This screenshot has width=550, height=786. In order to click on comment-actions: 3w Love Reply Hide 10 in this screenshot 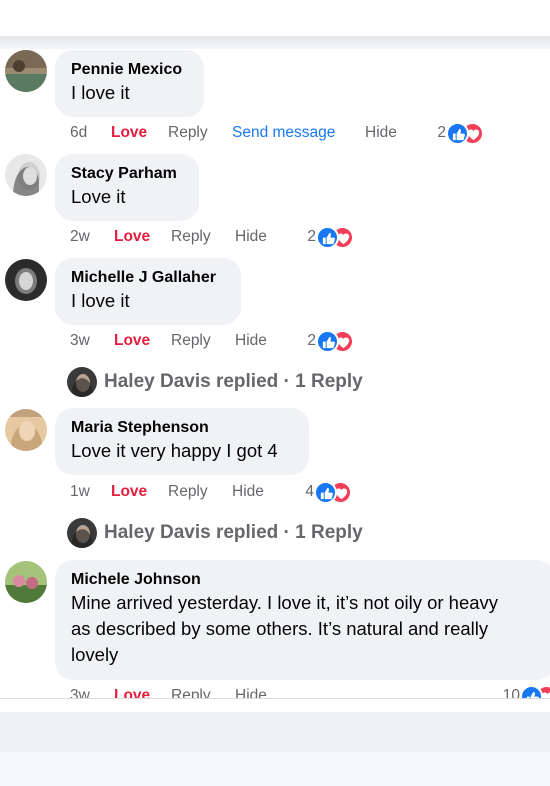, I will do `click(310, 691)`.